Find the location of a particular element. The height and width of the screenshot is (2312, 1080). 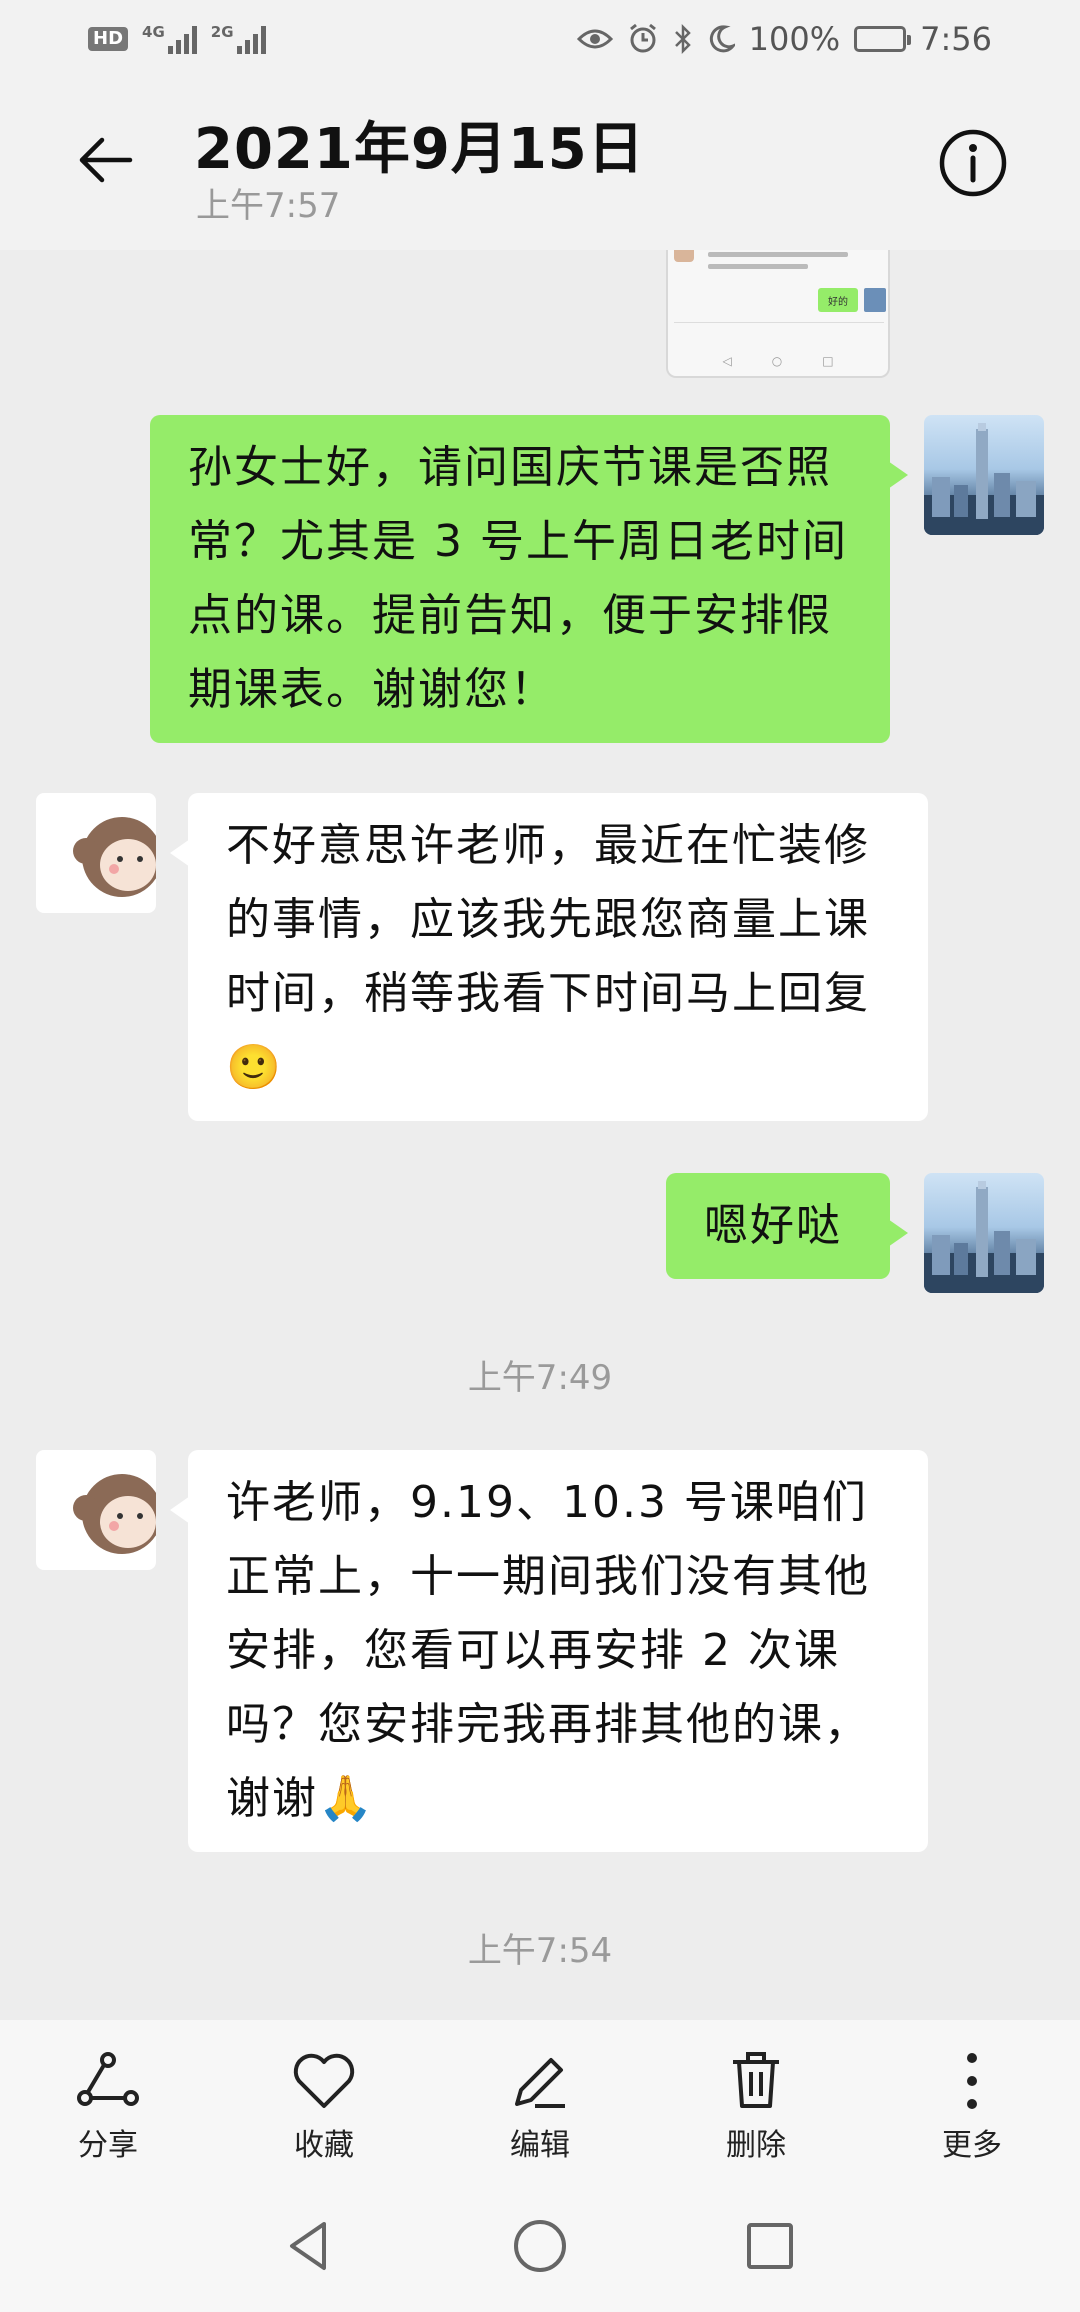

info-icon is located at coordinates (973, 163).